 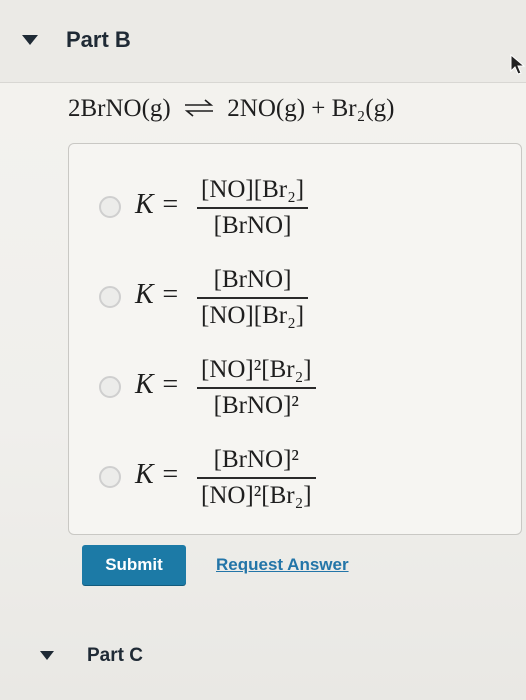 What do you see at coordinates (256, 369) in the screenshot?
I see `numerator: [NO]²[Br₂]` at bounding box center [256, 369].